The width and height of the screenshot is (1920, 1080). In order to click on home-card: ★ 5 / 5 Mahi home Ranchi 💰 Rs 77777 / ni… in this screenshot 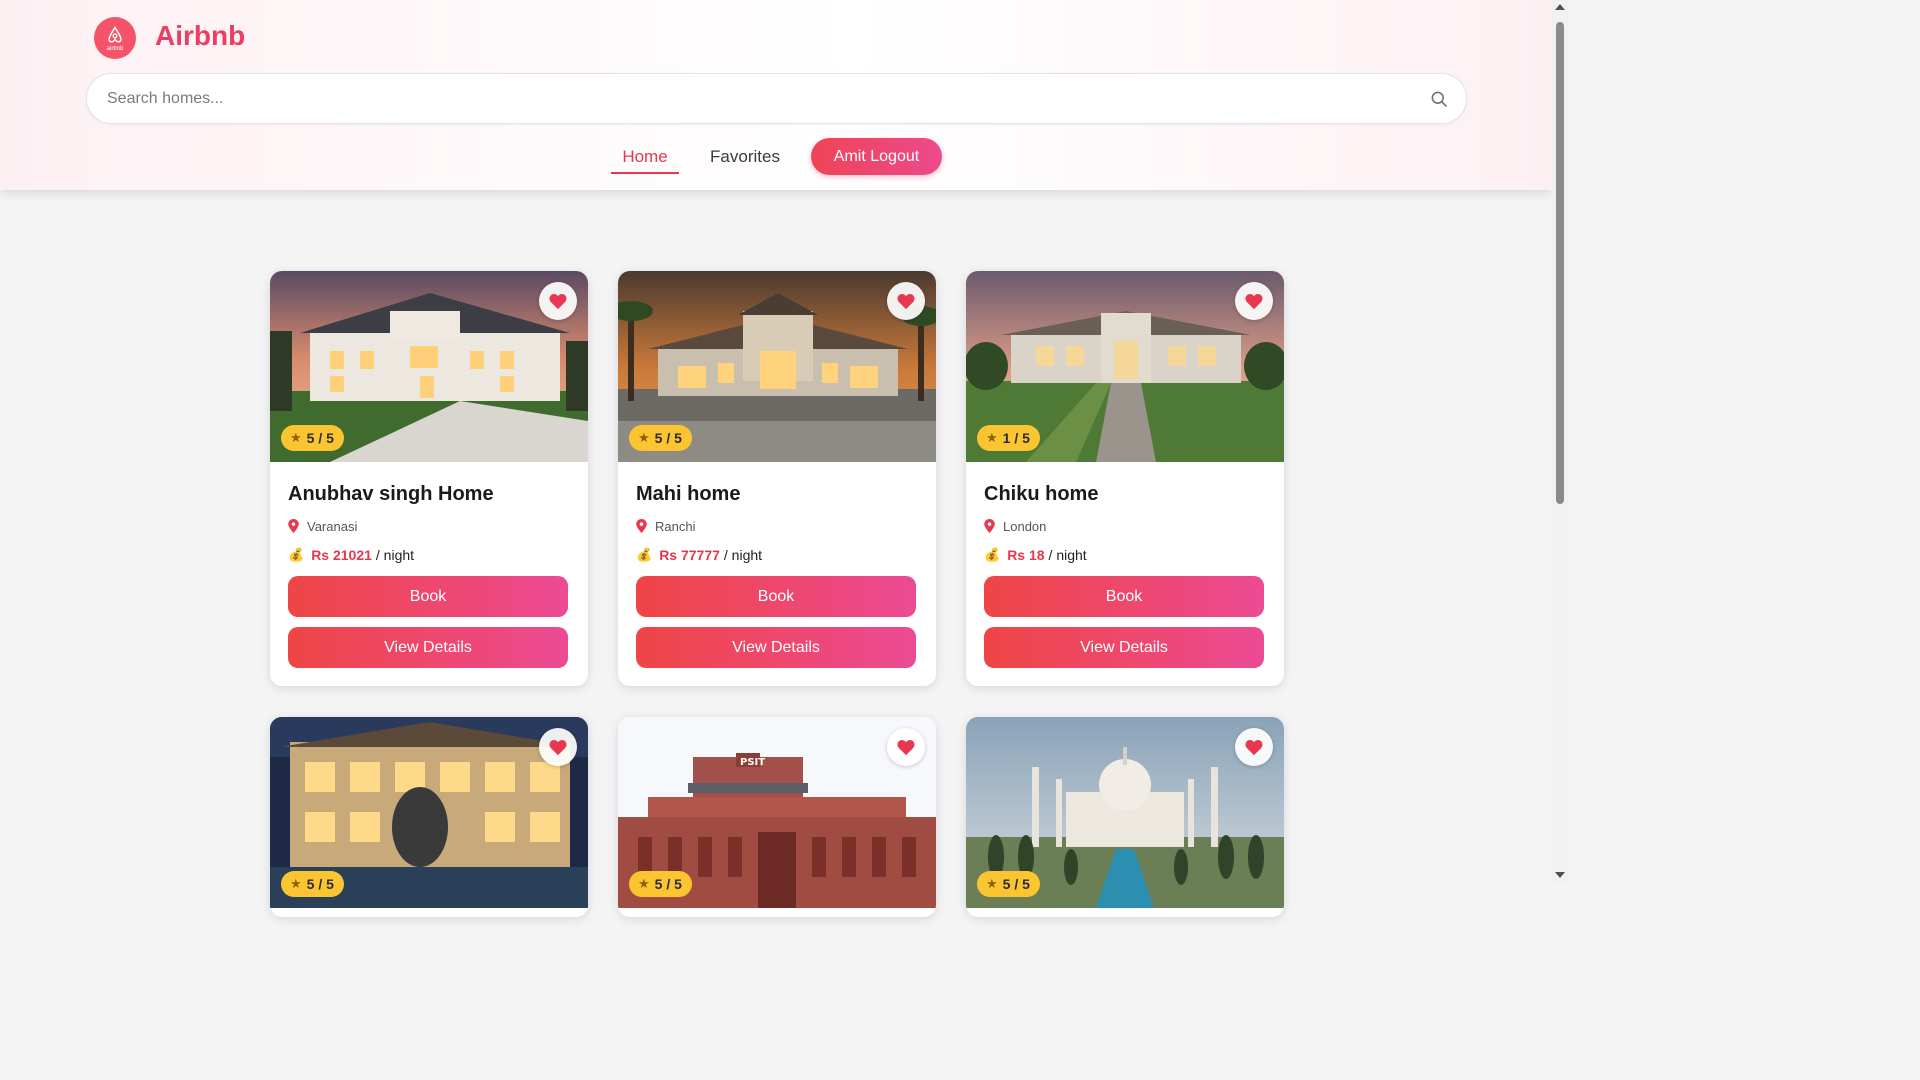, I will do `click(777, 478)`.